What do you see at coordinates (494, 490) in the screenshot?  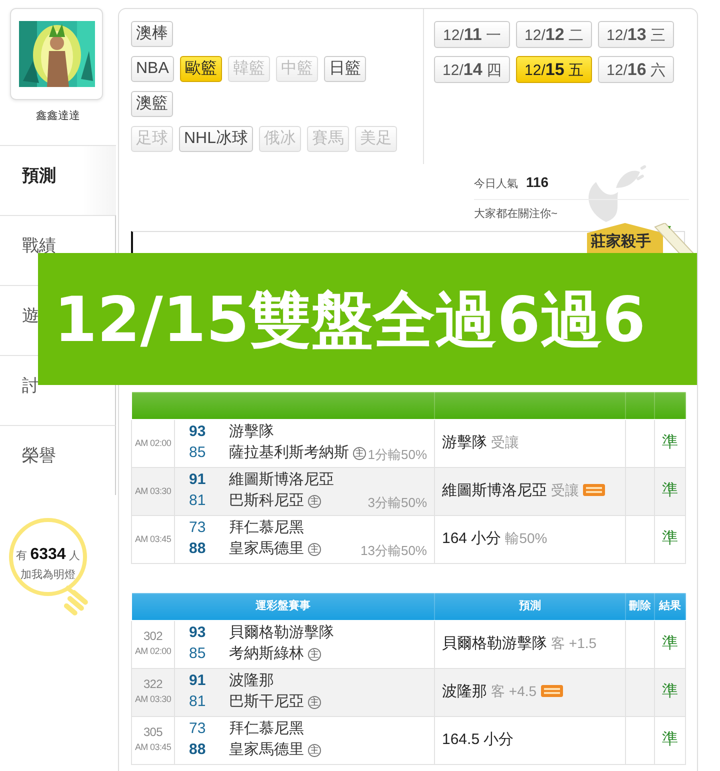 I see `prediction-pick: 維圖斯博洛尼亞` at bounding box center [494, 490].